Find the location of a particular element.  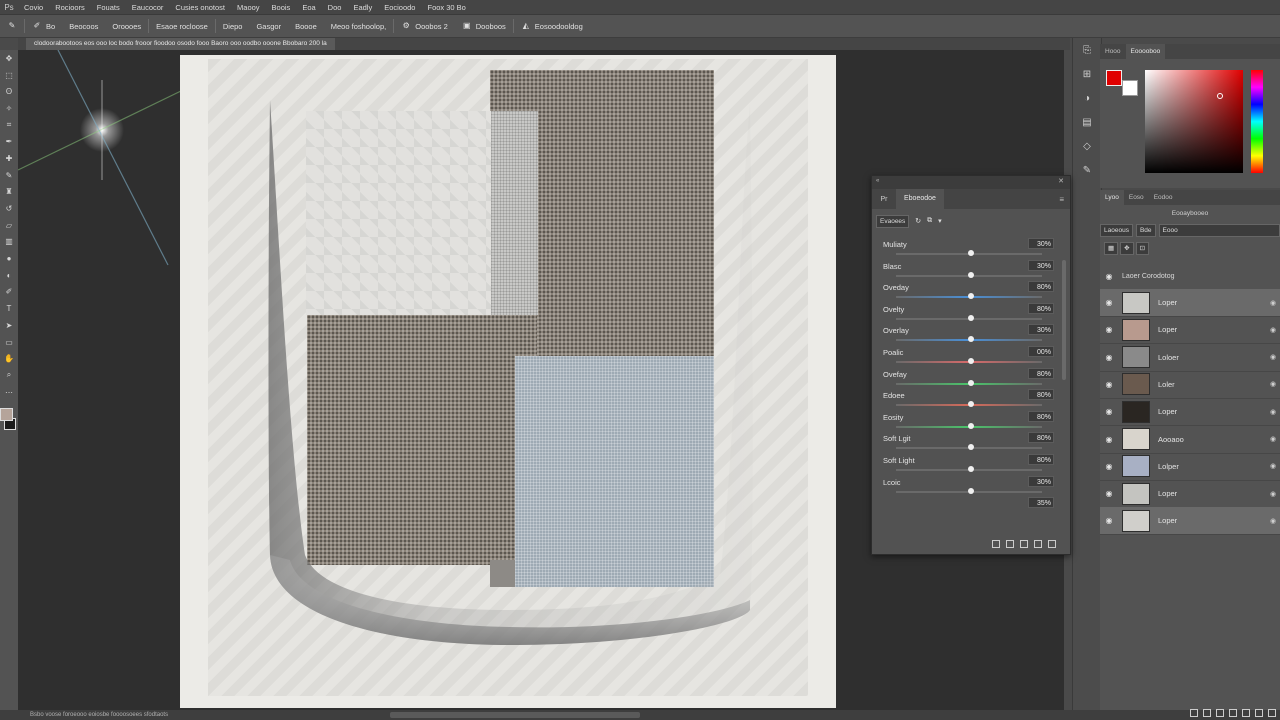

option-item: Beocoos is located at coordinates (83, 26).